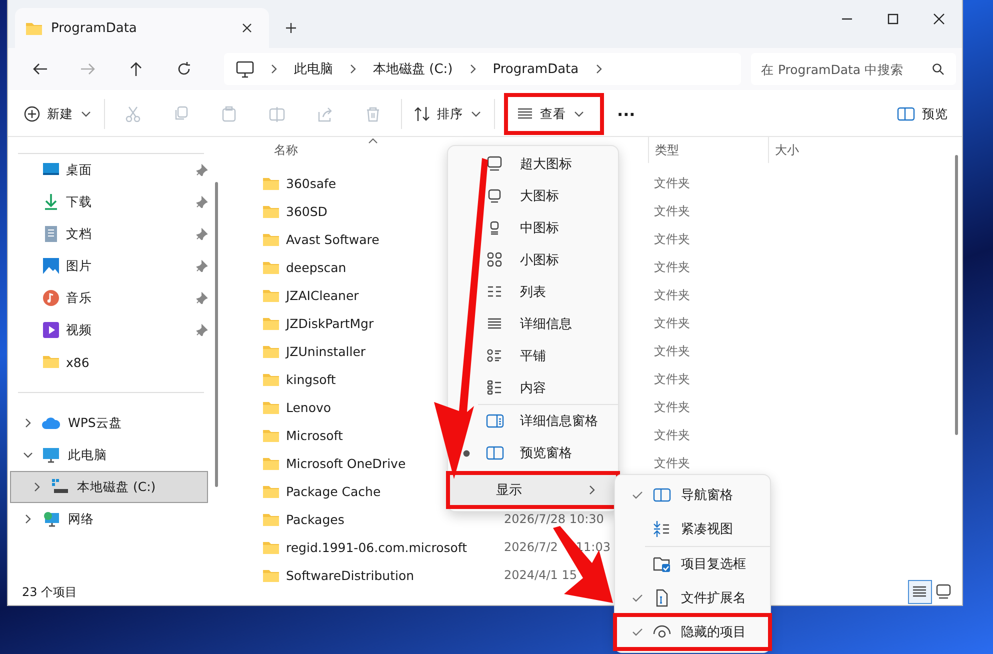 The height and width of the screenshot is (654, 993). What do you see at coordinates (533, 164) in the screenshot?
I see `menu-item: 超大图标` at bounding box center [533, 164].